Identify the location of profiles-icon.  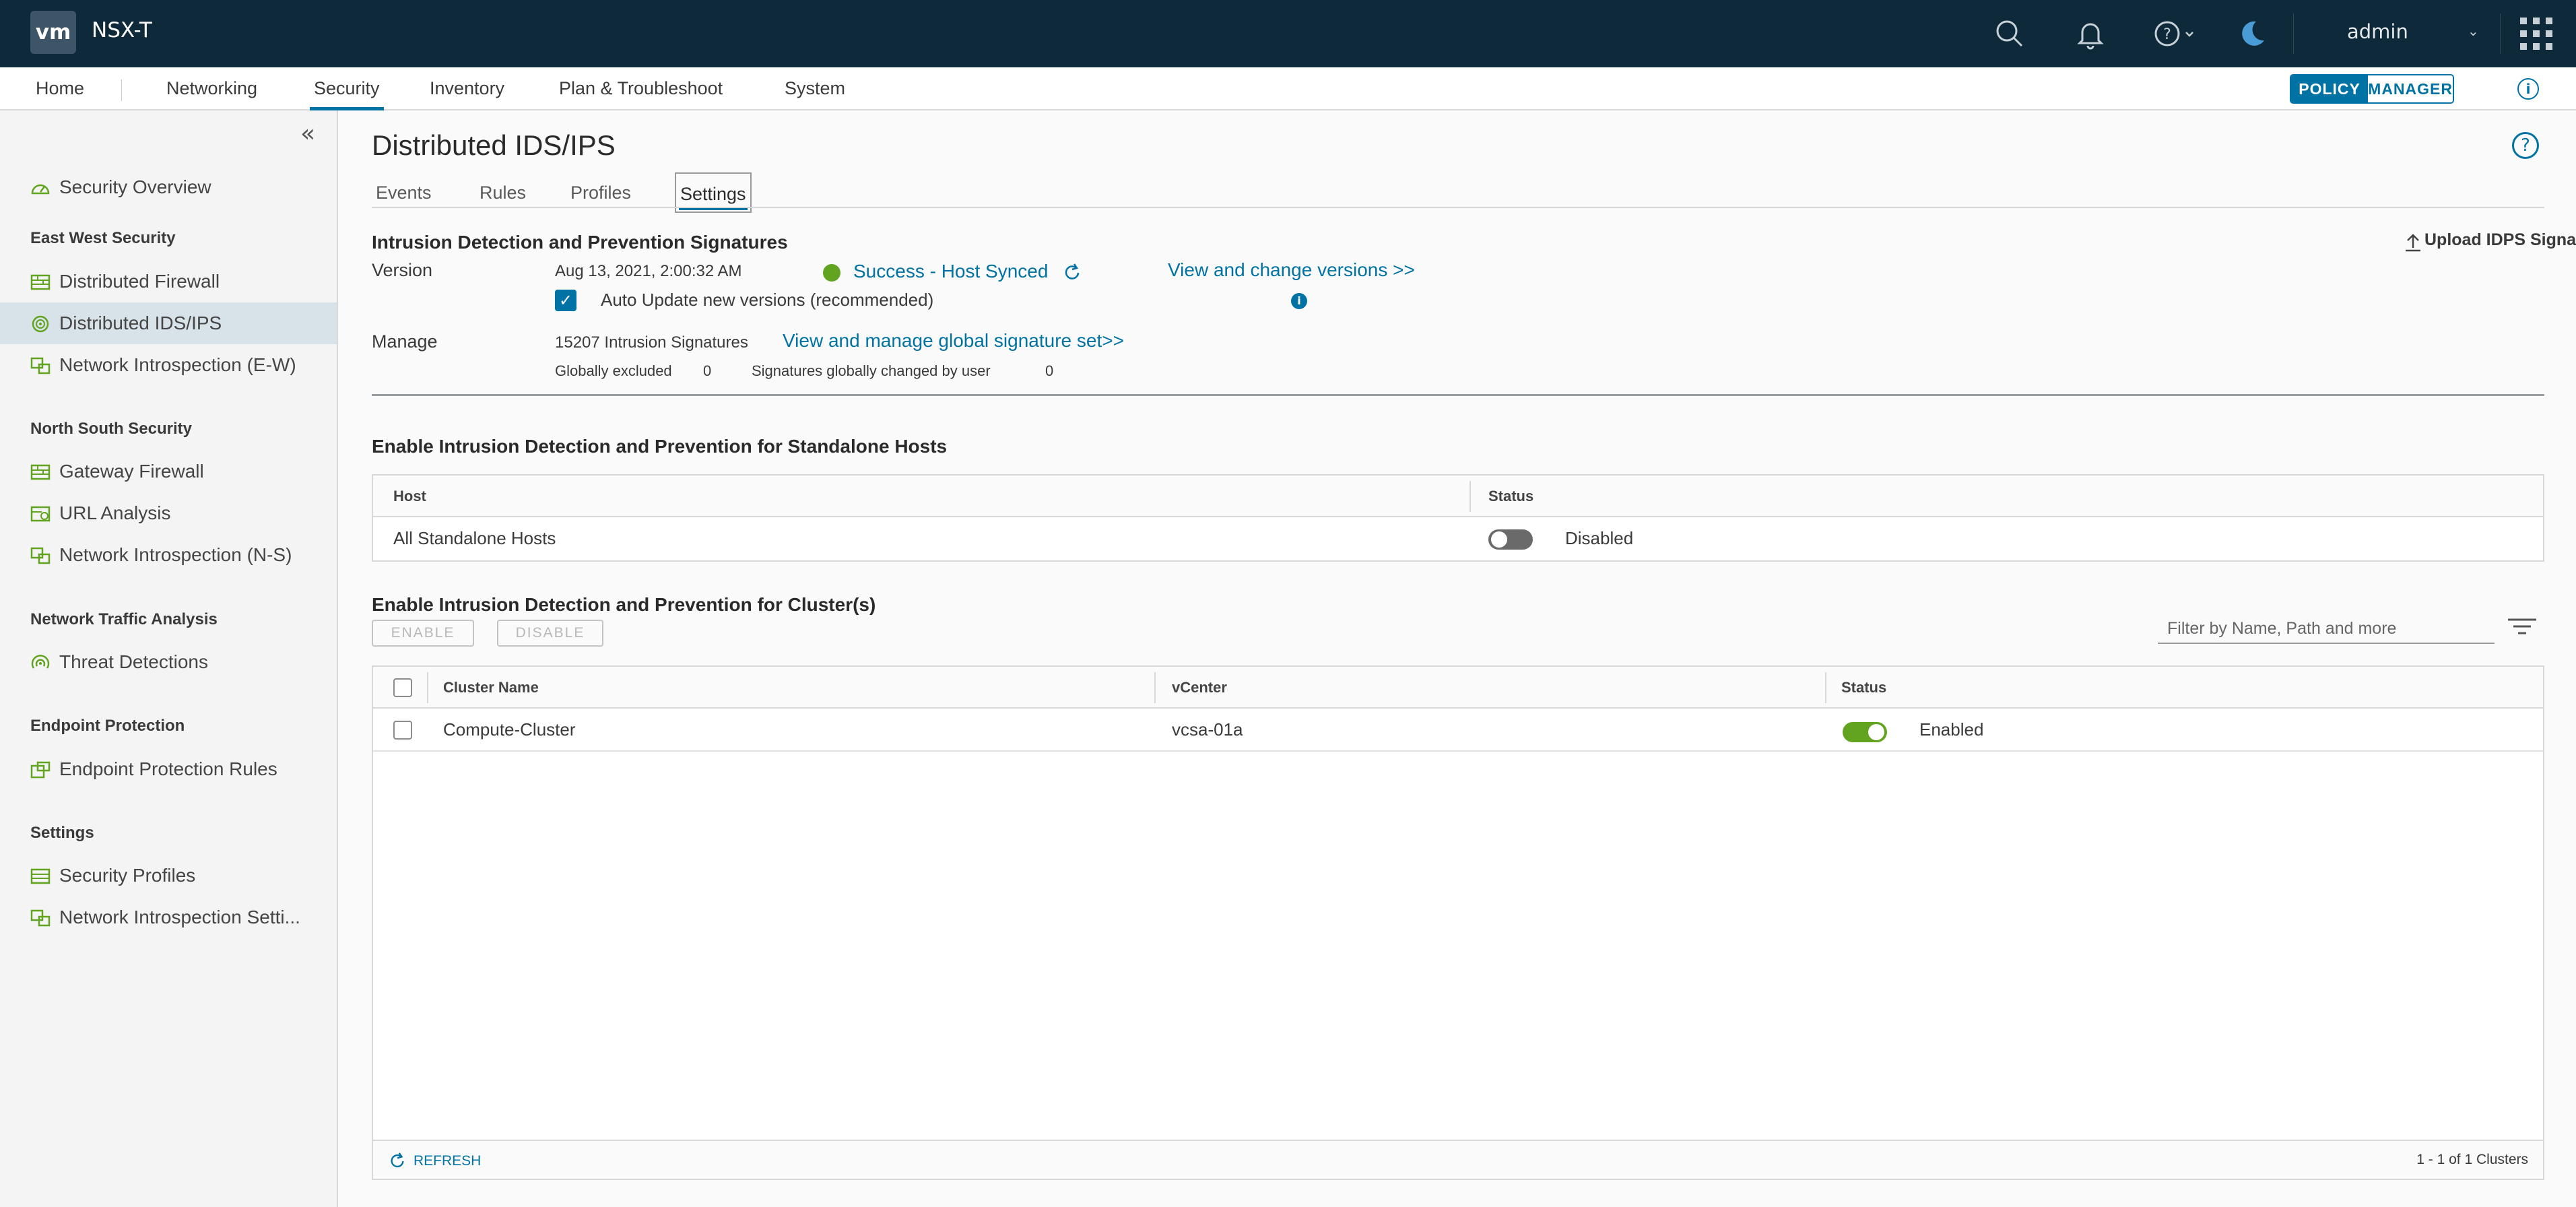
(40, 876).